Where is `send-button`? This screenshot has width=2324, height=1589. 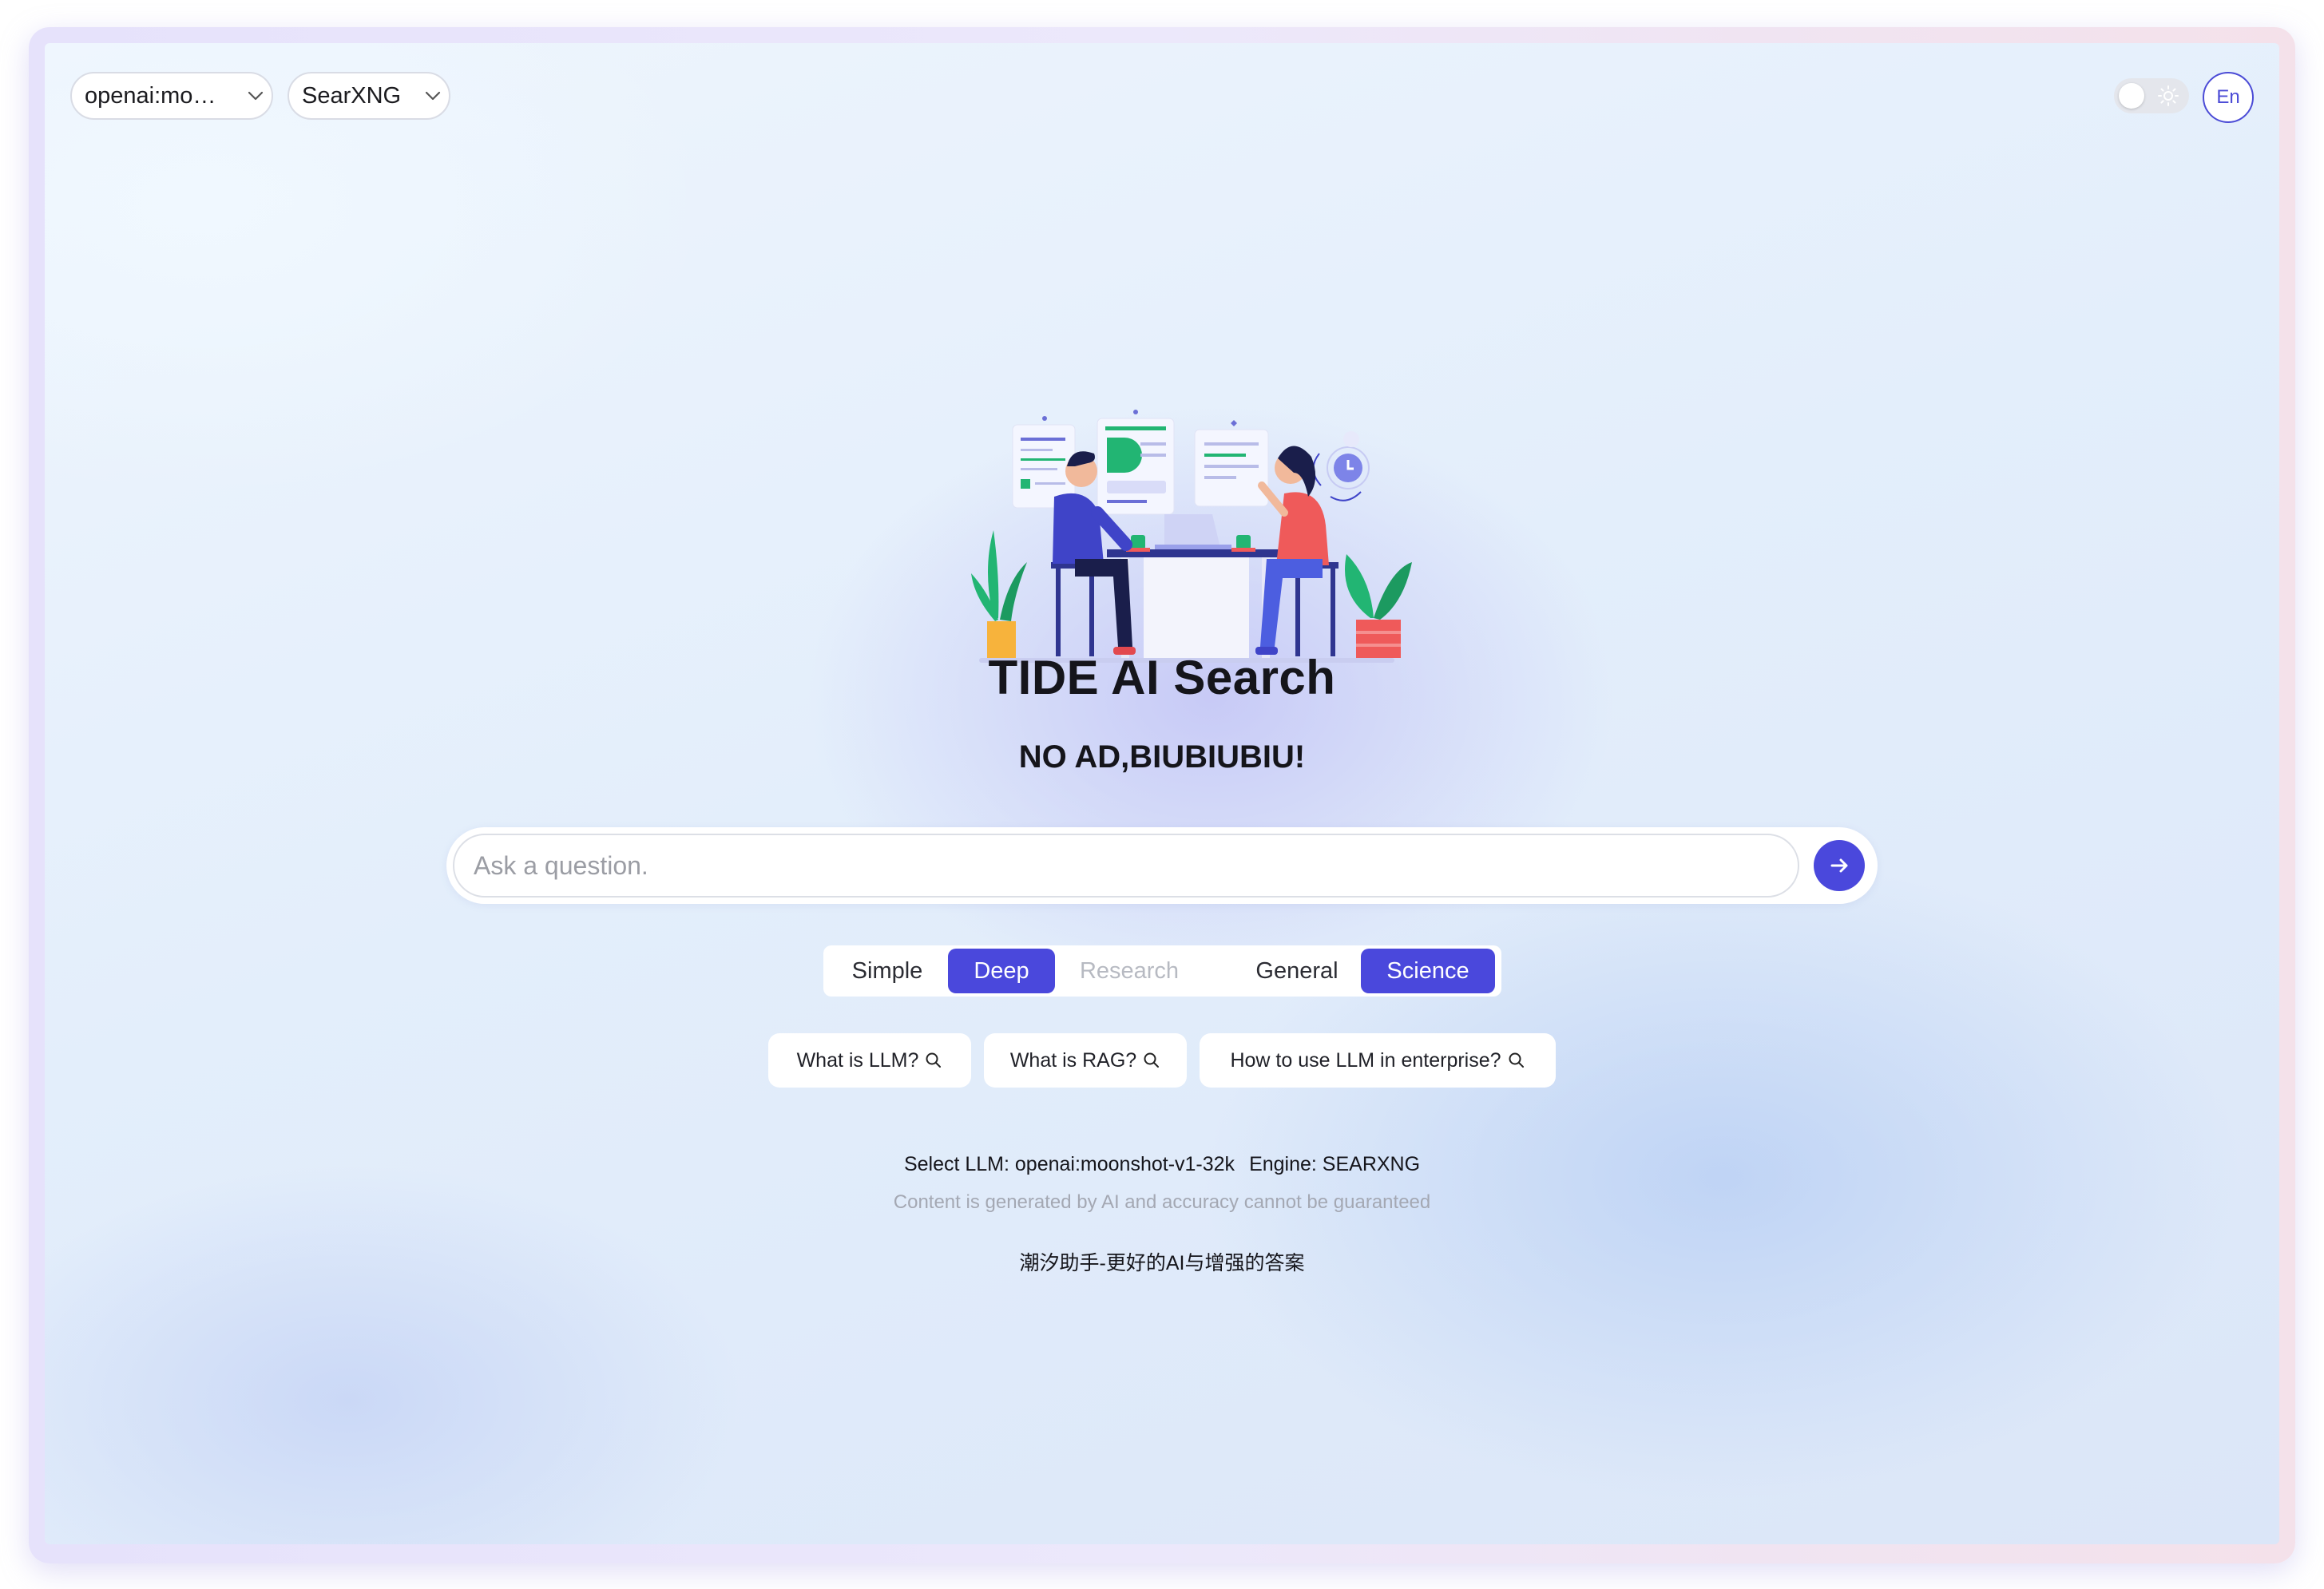 send-button is located at coordinates (1840, 866).